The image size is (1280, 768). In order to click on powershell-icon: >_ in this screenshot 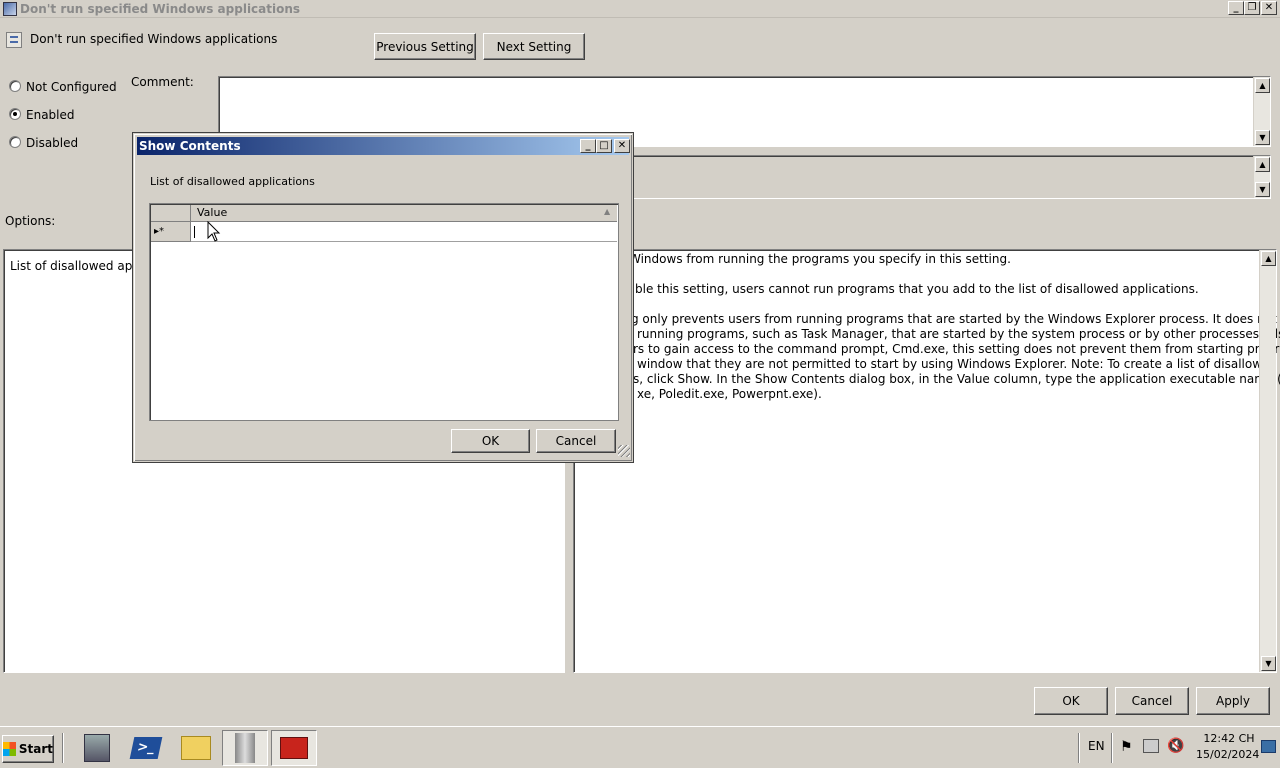, I will do `click(146, 748)`.